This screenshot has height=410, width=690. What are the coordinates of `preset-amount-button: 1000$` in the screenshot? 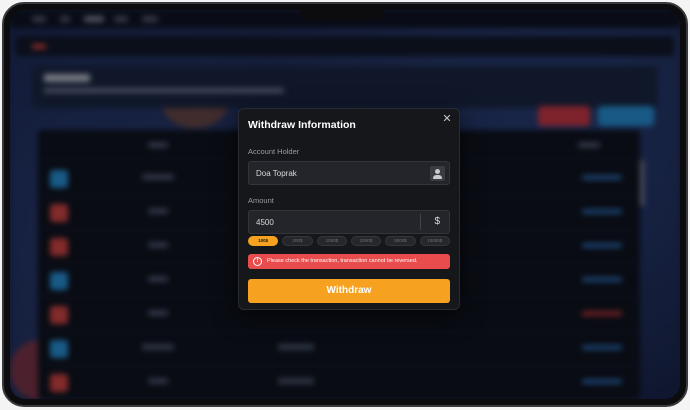 It's located at (331, 241).